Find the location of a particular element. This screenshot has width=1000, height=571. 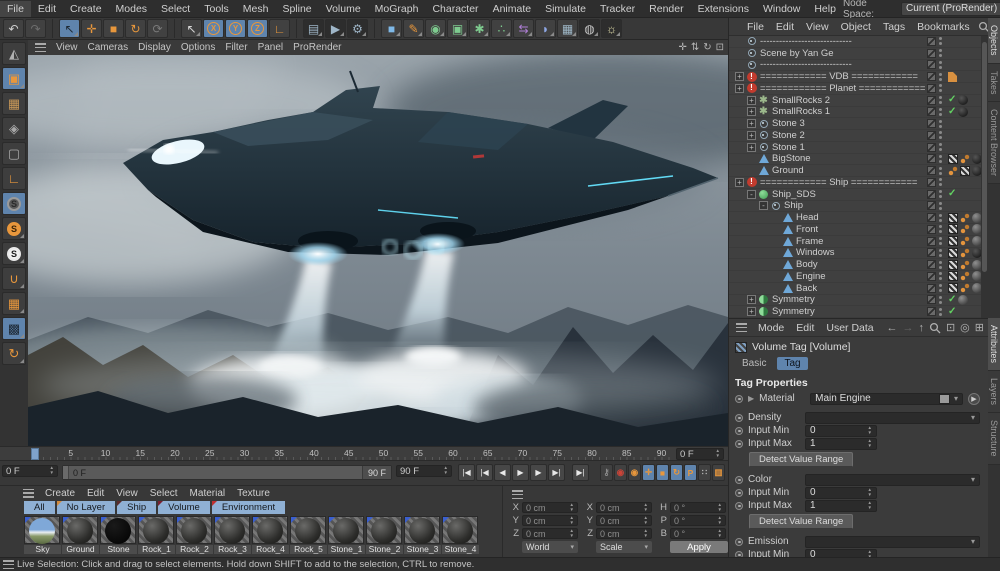

last-tool-button: ⟳ is located at coordinates (157, 28).